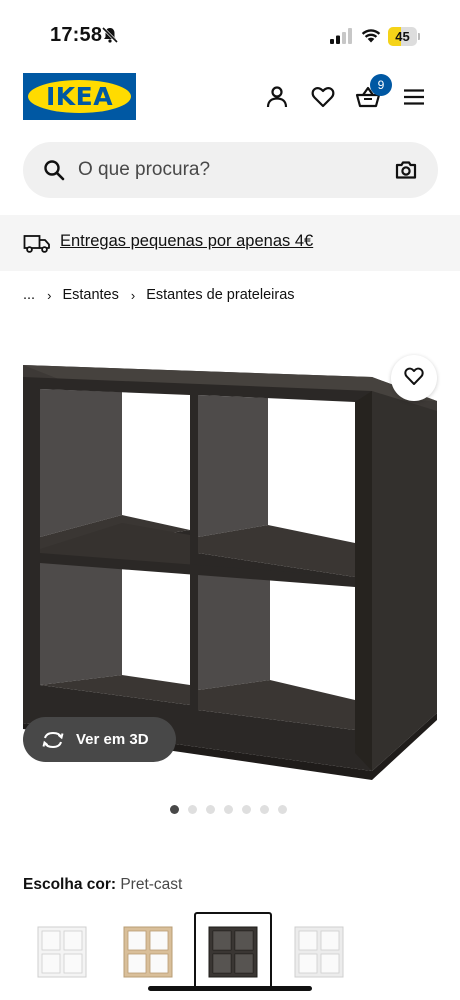  I want to click on view-in-3d-label: Ver em 3D, so click(112, 739).